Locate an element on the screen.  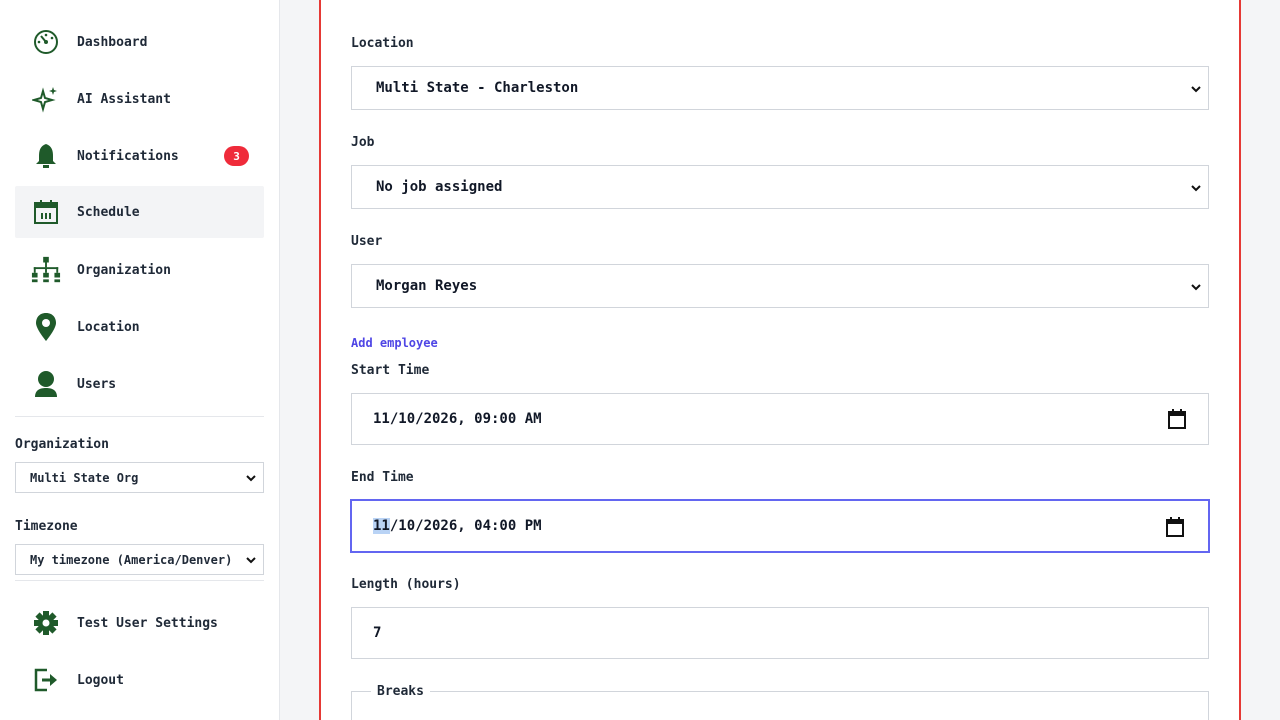
add-employee-link: Add employee is located at coordinates (394, 343).